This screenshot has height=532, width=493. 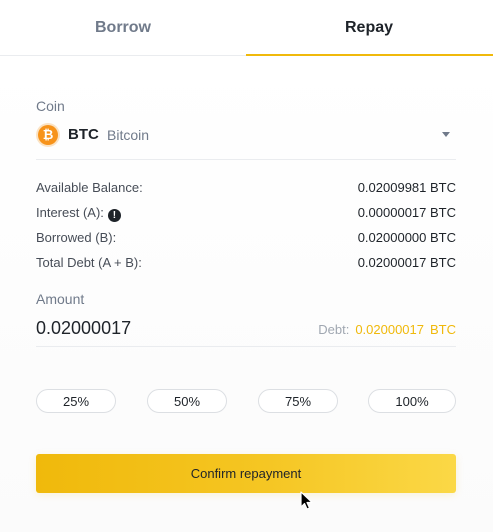 What do you see at coordinates (76, 401) in the screenshot?
I see `percent-25-button: 25%` at bounding box center [76, 401].